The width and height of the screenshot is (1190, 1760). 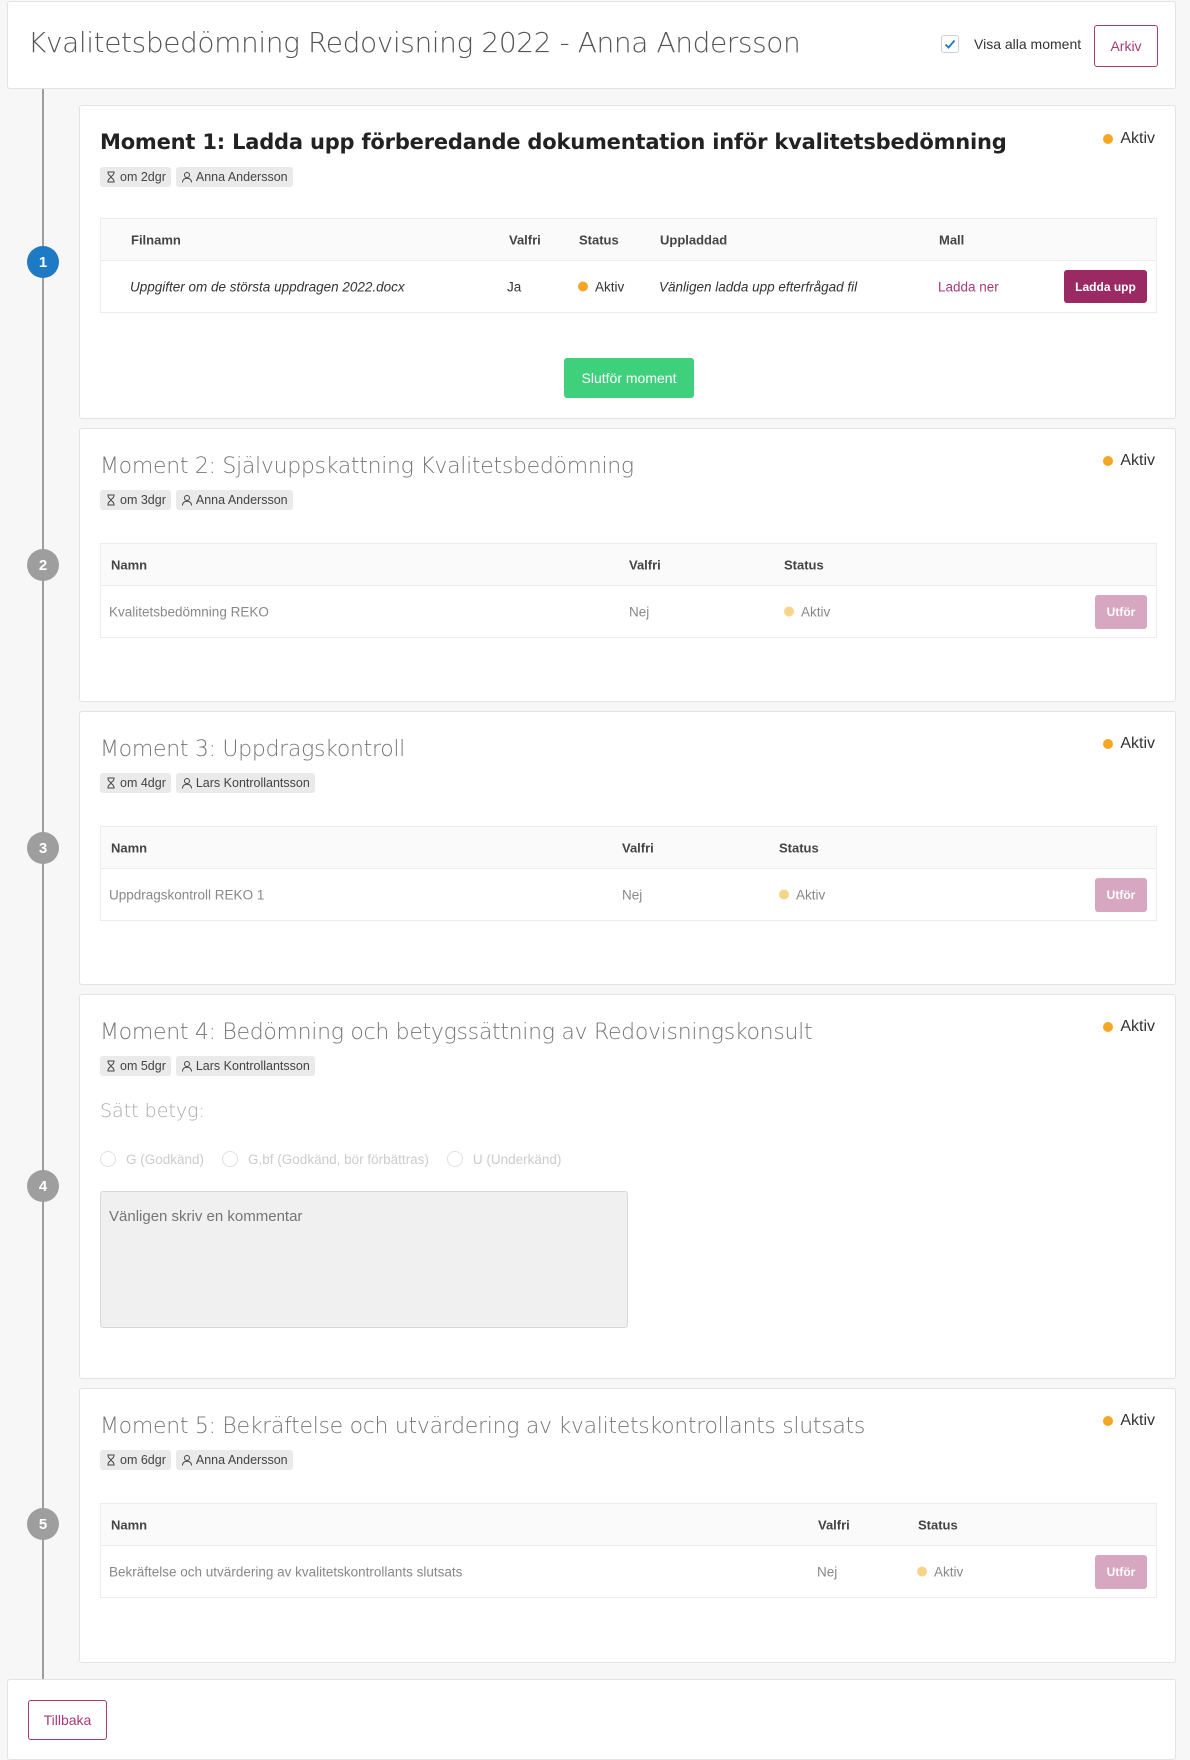 What do you see at coordinates (135, 1460) in the screenshot?
I see `due-chip: om 6dgr` at bounding box center [135, 1460].